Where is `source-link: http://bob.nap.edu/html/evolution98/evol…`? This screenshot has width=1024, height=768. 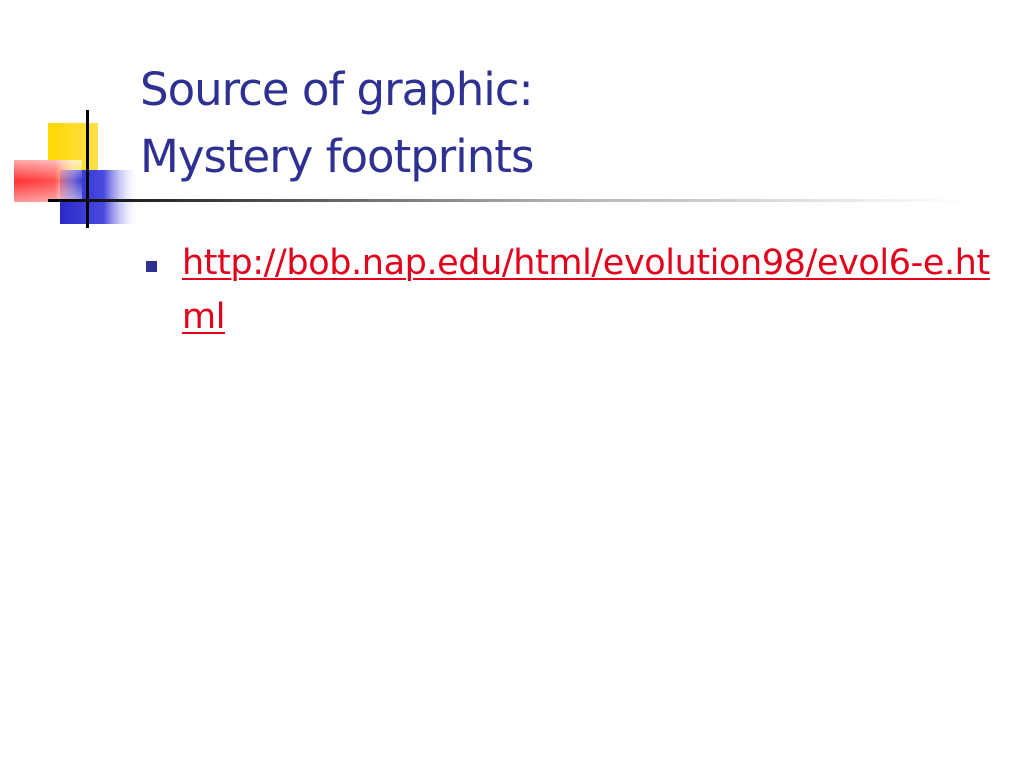 source-link: http://bob.nap.edu/html/evolution98/evol… is located at coordinates (588, 290).